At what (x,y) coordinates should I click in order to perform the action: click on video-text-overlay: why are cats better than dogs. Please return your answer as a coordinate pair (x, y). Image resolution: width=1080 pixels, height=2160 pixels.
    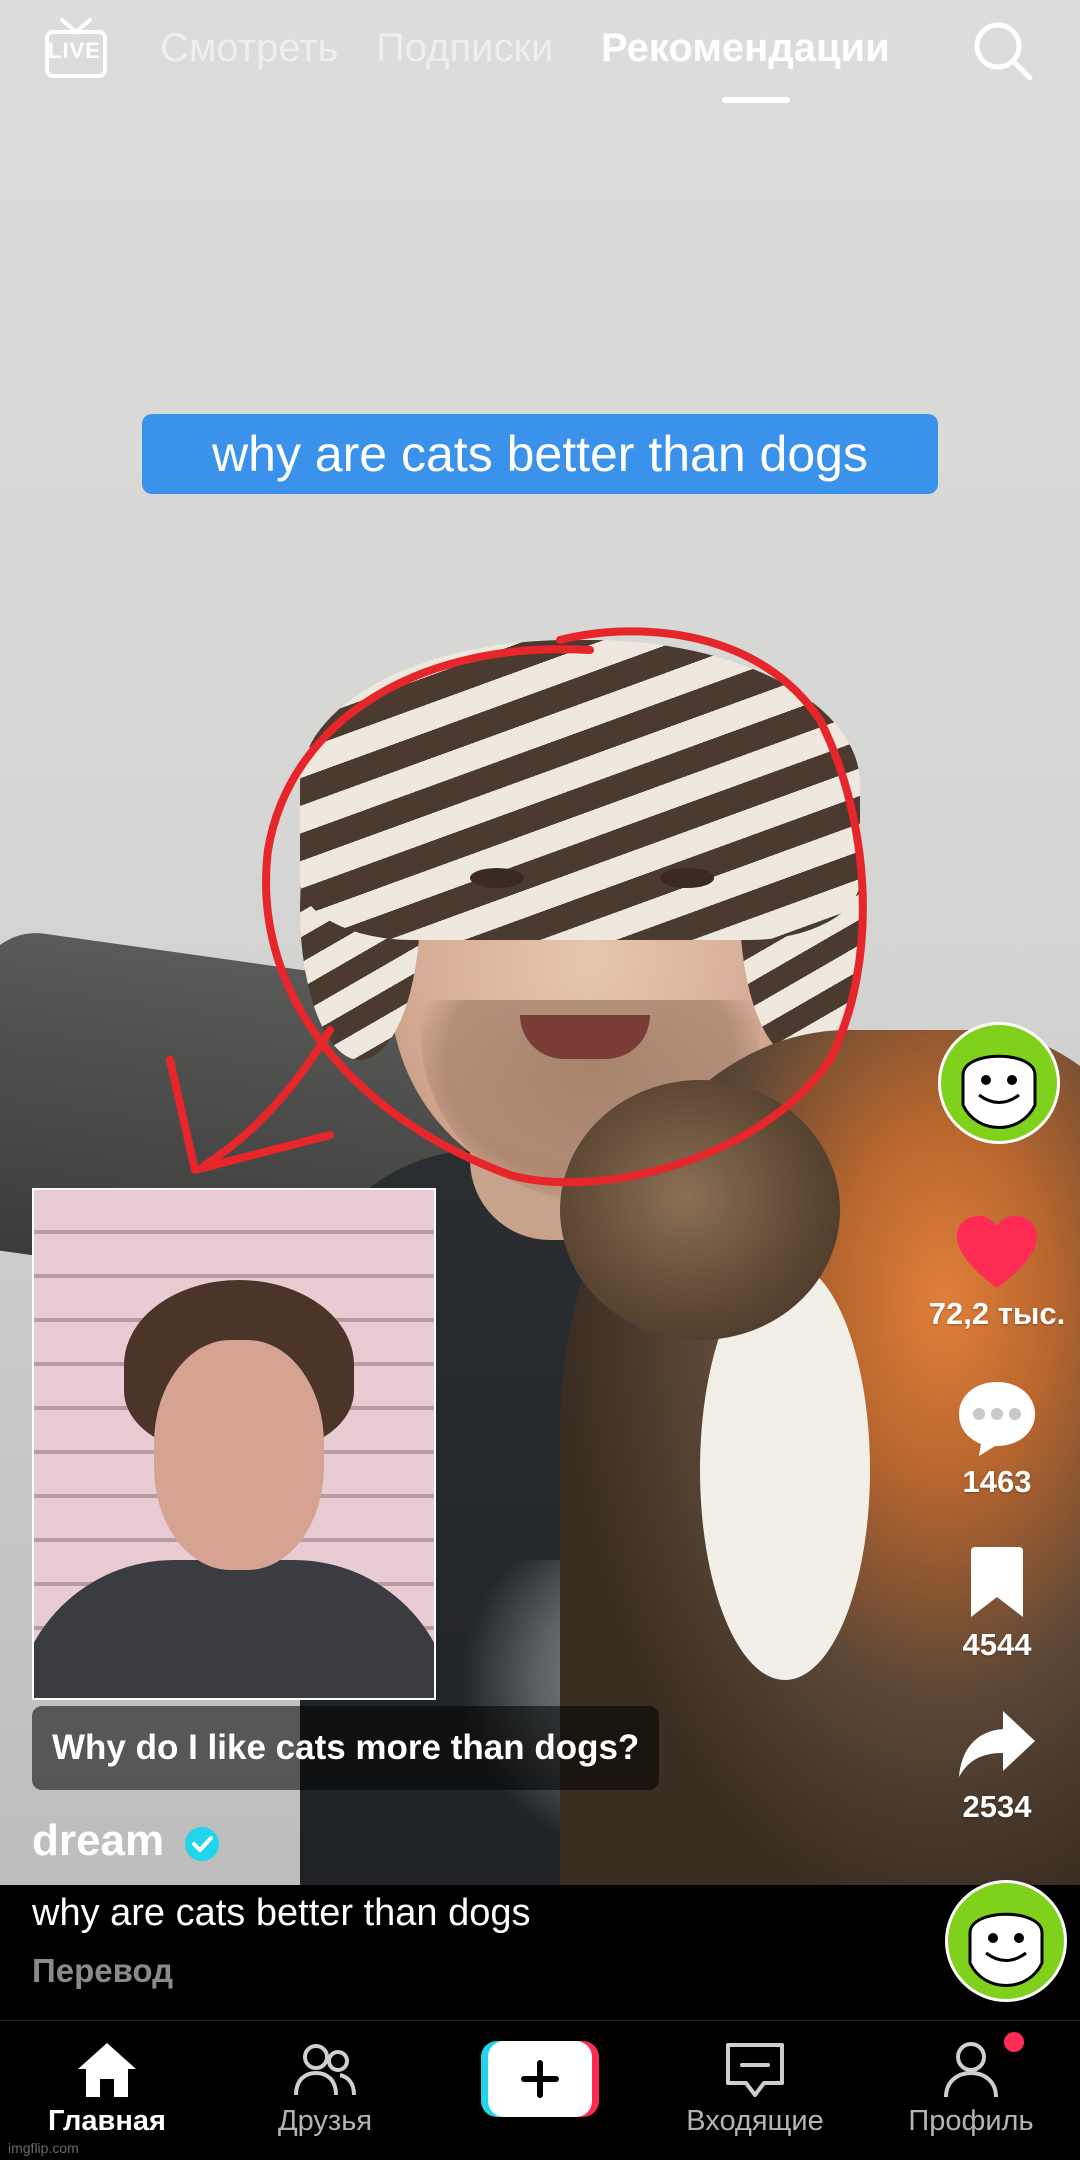
    Looking at the image, I should click on (540, 454).